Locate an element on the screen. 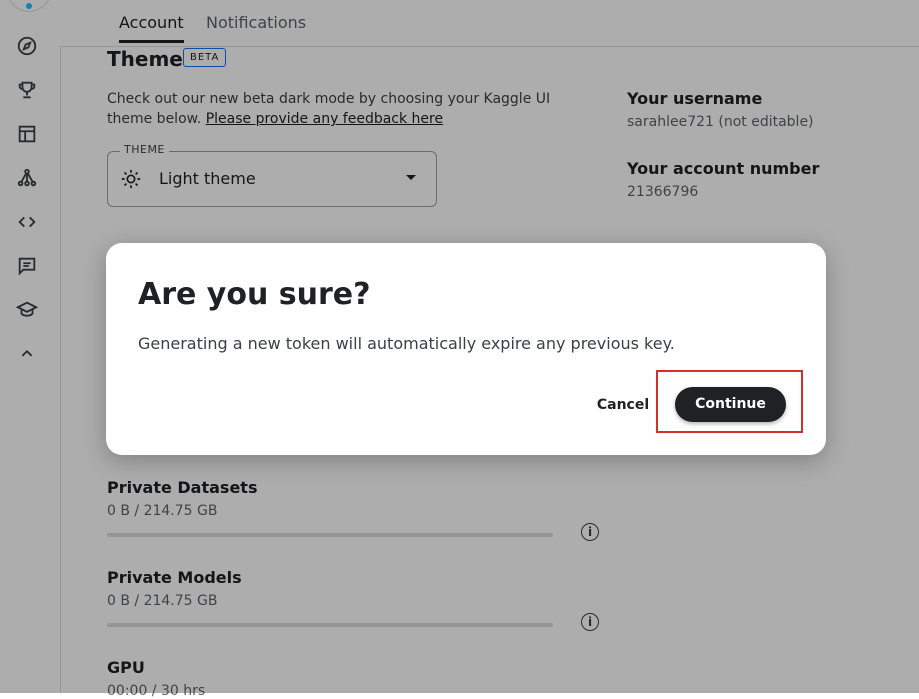 The height and width of the screenshot is (699, 919). highlight-box is located at coordinates (729, 401).